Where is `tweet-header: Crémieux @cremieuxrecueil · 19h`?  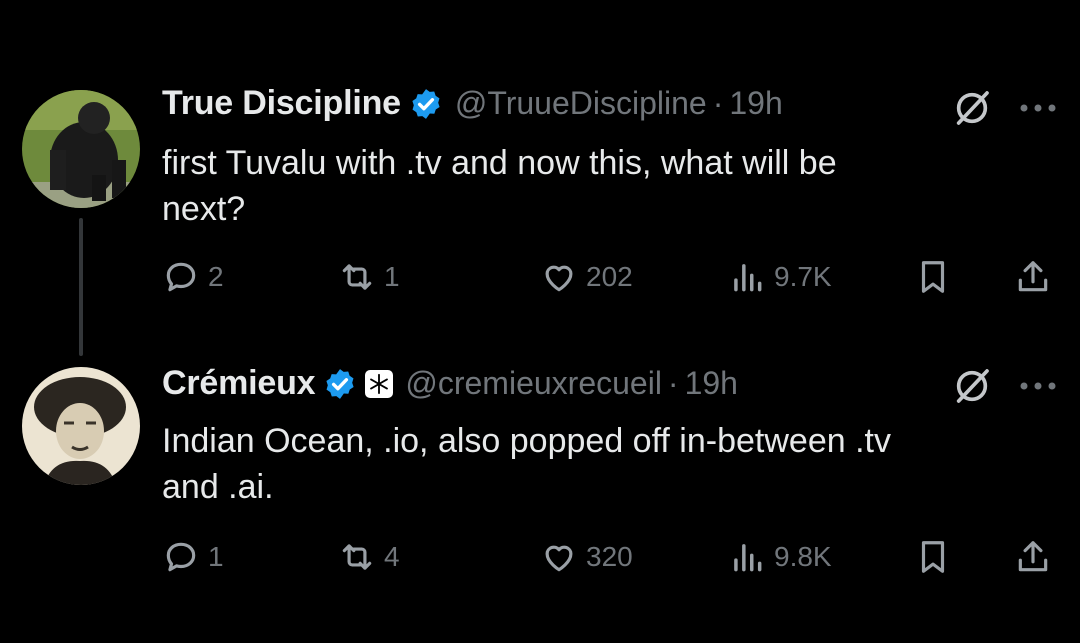
tweet-header: Crémieux @cremieuxrecueil · 19h is located at coordinates (450, 383).